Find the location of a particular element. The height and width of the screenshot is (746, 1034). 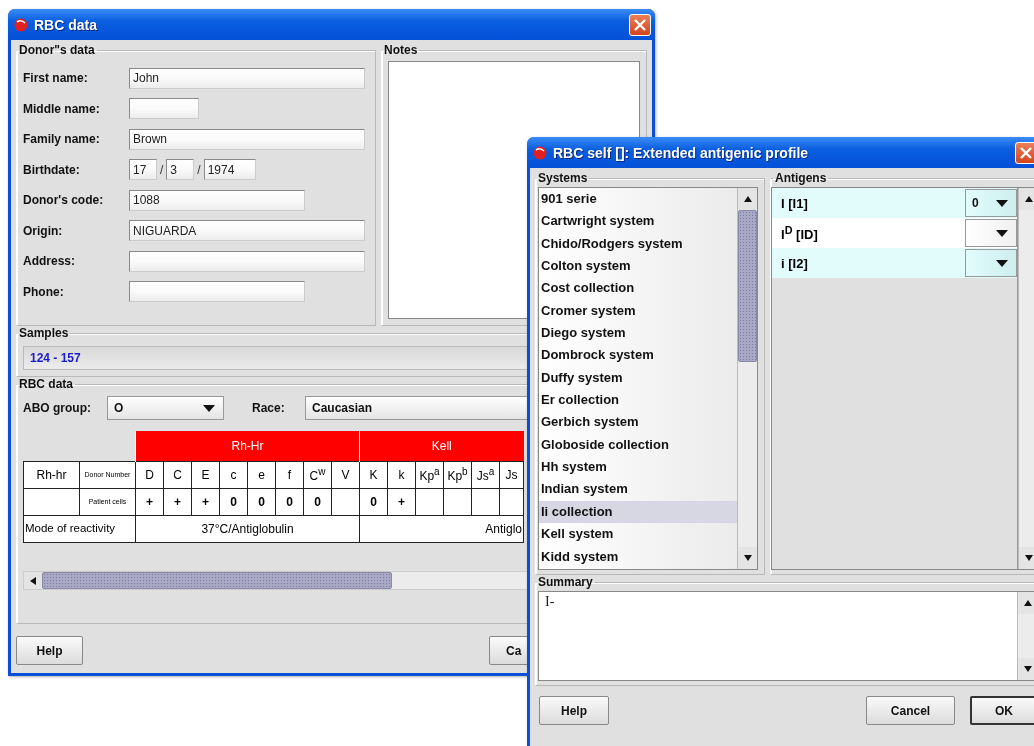

column-header: K is located at coordinates (373, 475).